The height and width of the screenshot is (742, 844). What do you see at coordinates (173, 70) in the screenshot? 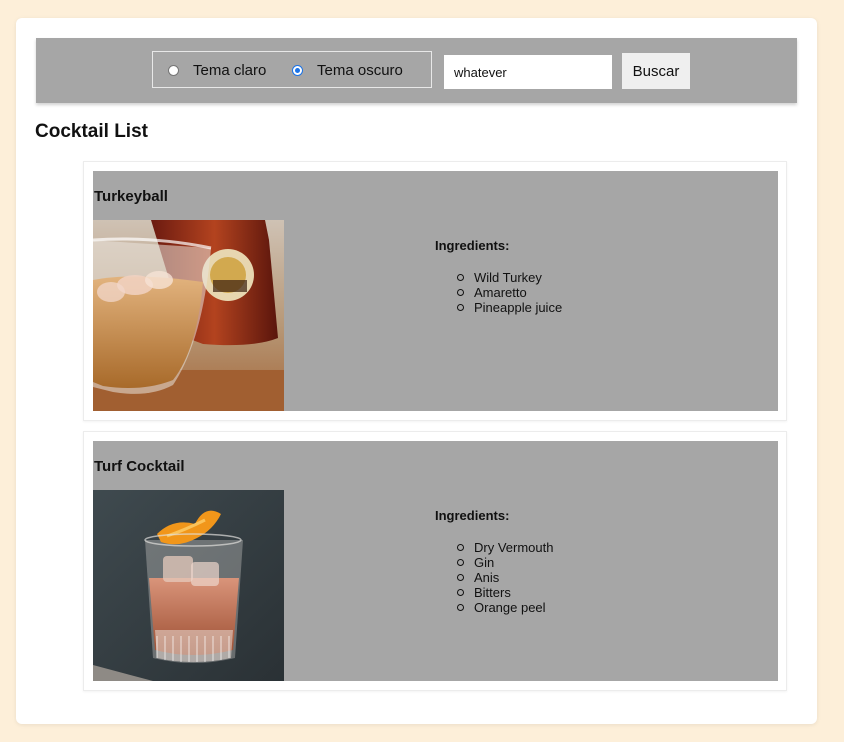
I see `theme-light-radio` at bounding box center [173, 70].